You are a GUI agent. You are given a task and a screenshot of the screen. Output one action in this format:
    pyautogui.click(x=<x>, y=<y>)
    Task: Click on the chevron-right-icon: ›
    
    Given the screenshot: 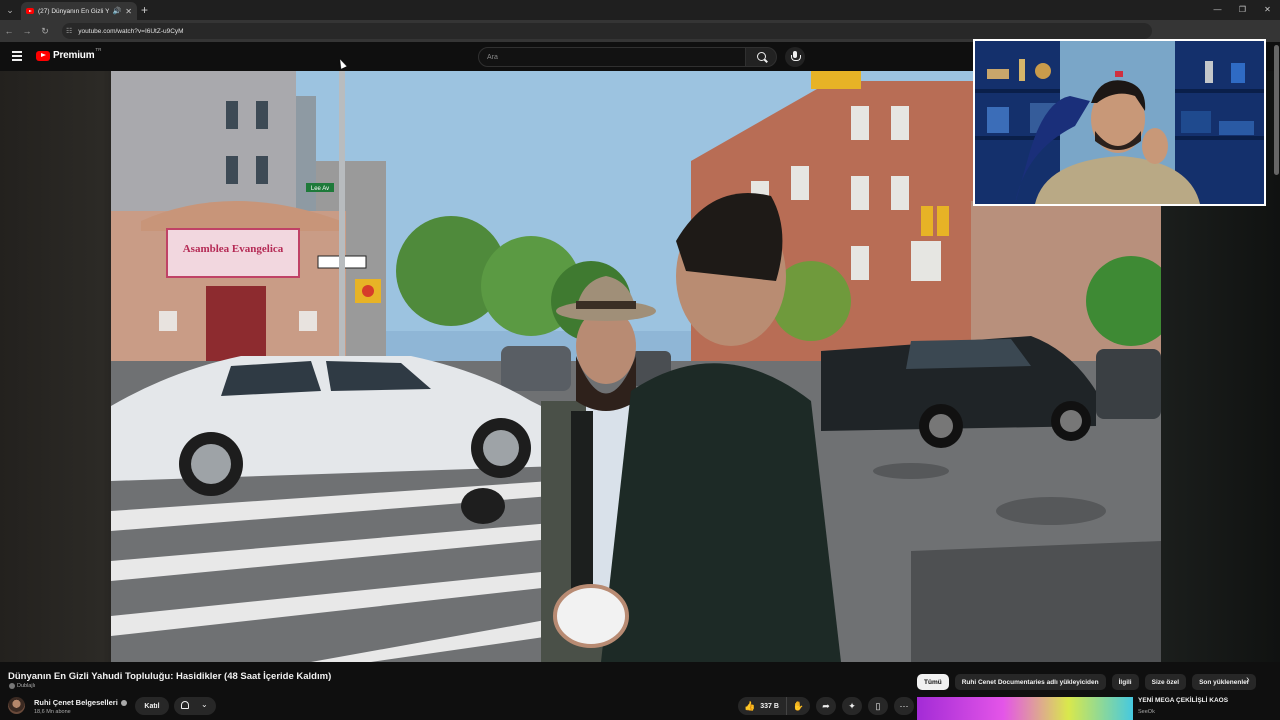 What is the action you would take?
    pyautogui.click(x=1247, y=679)
    